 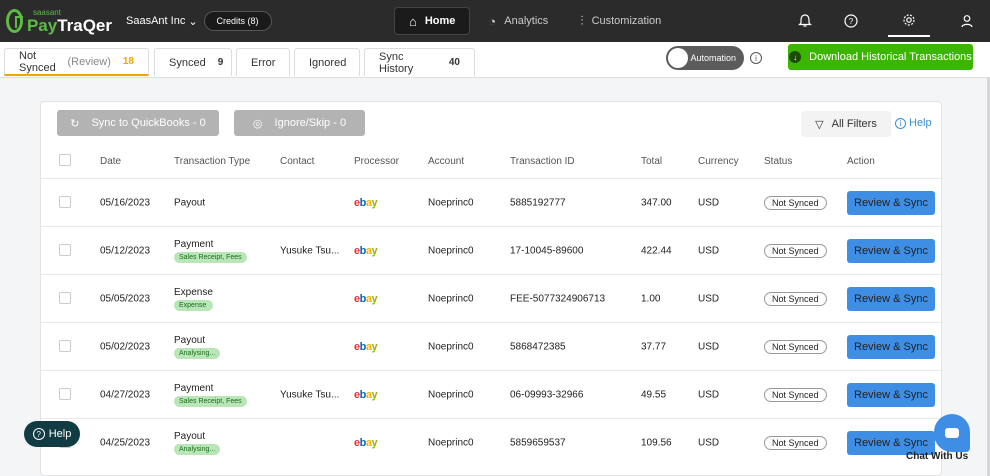 I want to click on automation-toggle: Automation, so click(x=705, y=58).